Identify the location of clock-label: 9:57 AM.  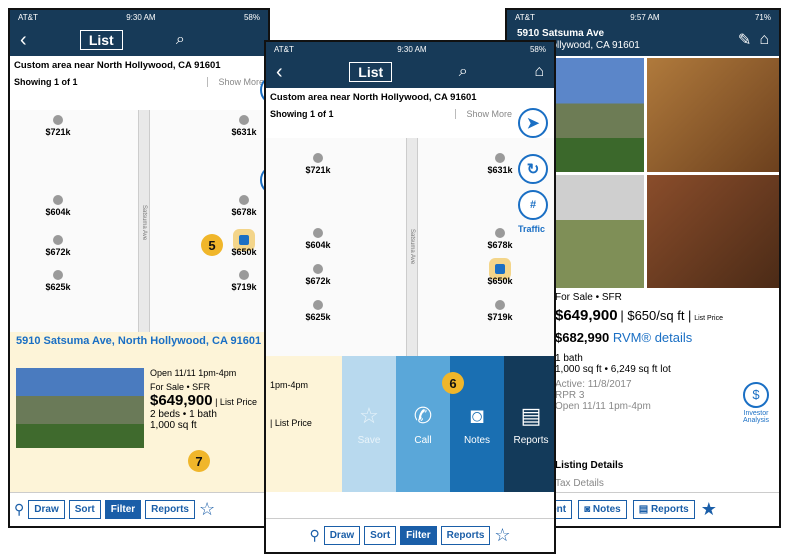
(645, 17).